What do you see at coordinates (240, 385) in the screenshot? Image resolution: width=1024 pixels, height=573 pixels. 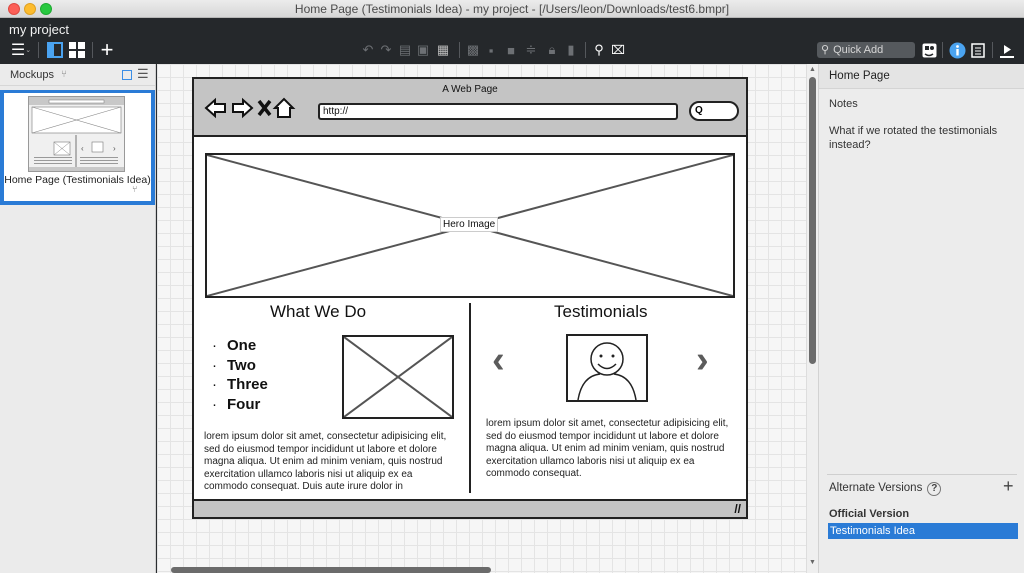 I see `bullet-item: Three` at bounding box center [240, 385].